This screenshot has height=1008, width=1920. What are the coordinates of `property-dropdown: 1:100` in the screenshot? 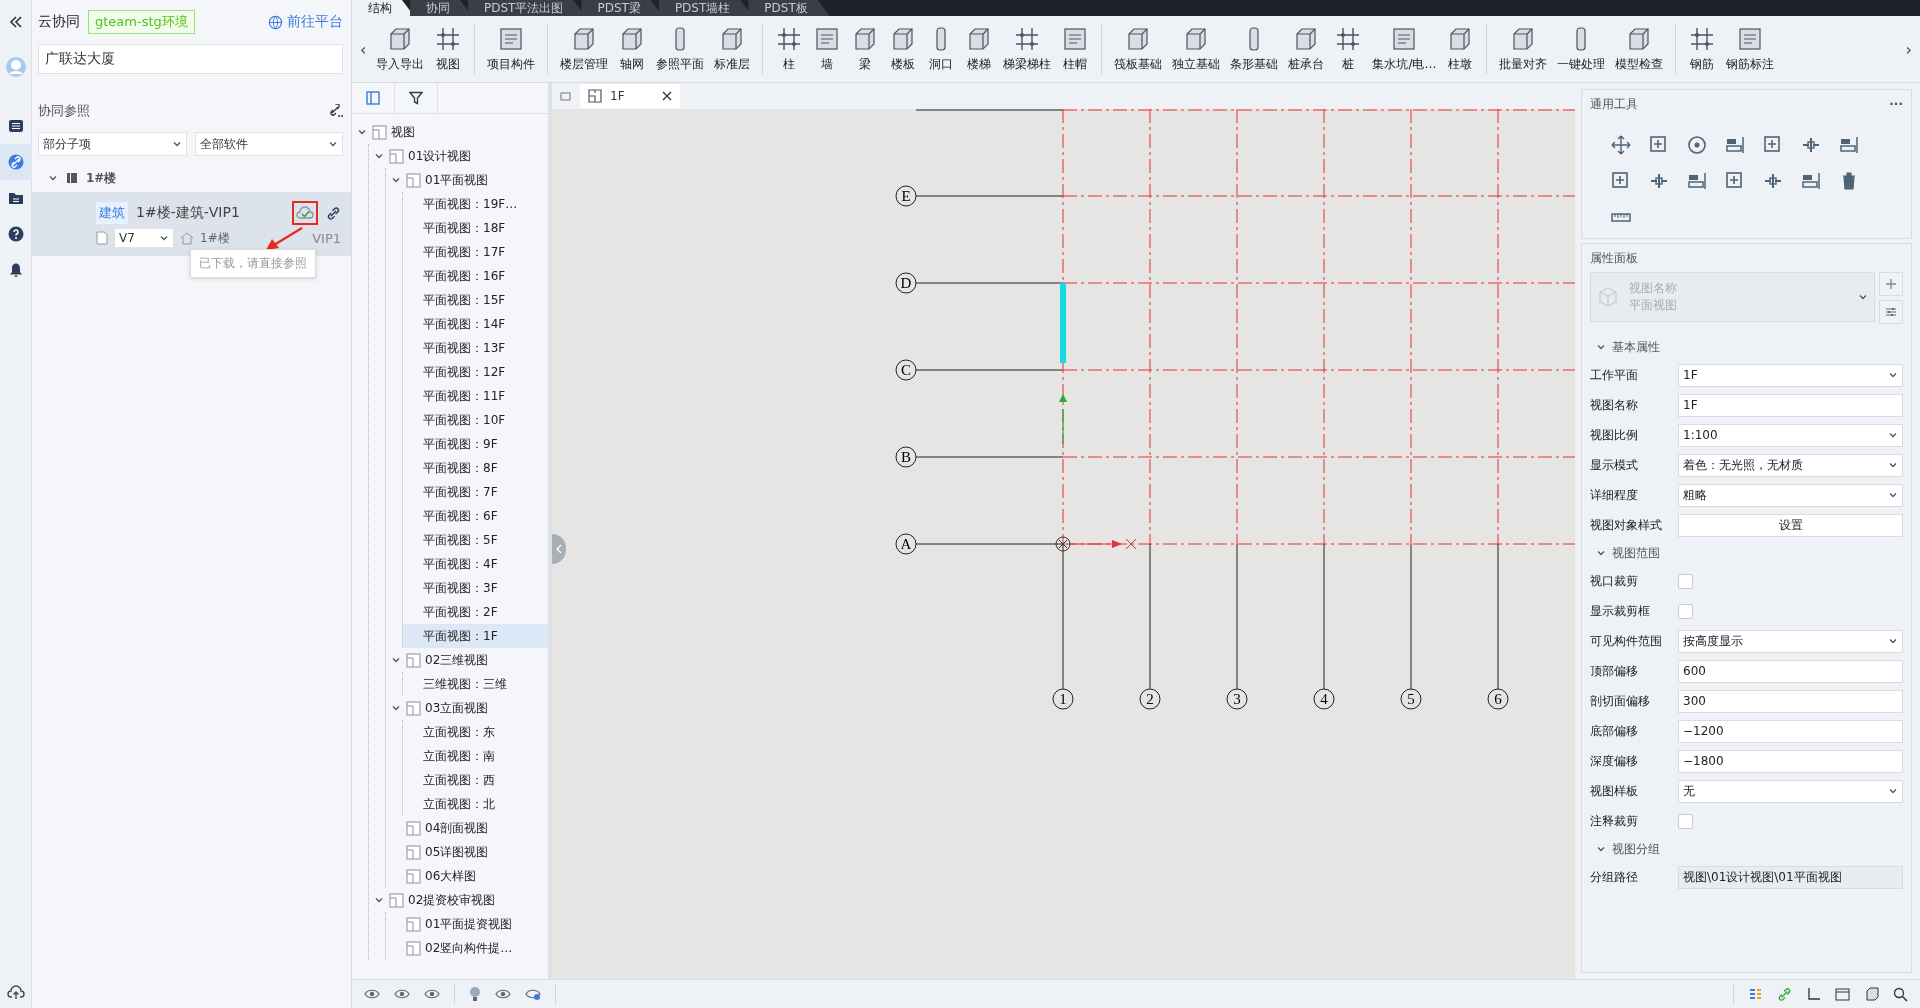 It's located at (1790, 435).